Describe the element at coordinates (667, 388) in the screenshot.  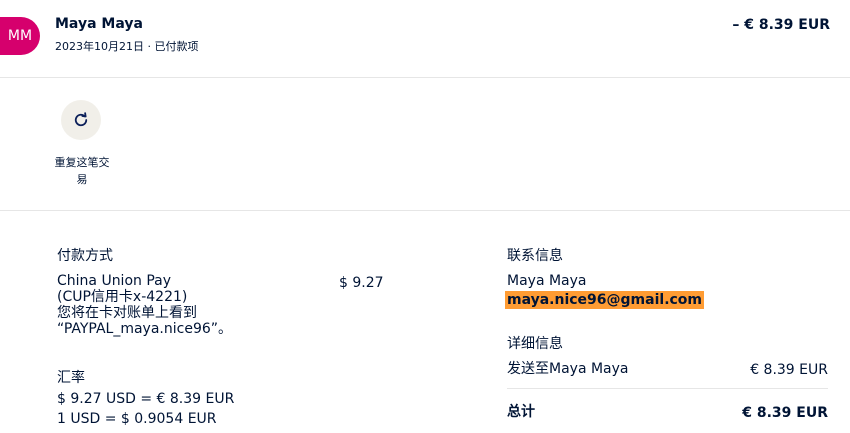
I see `details-divider` at that location.